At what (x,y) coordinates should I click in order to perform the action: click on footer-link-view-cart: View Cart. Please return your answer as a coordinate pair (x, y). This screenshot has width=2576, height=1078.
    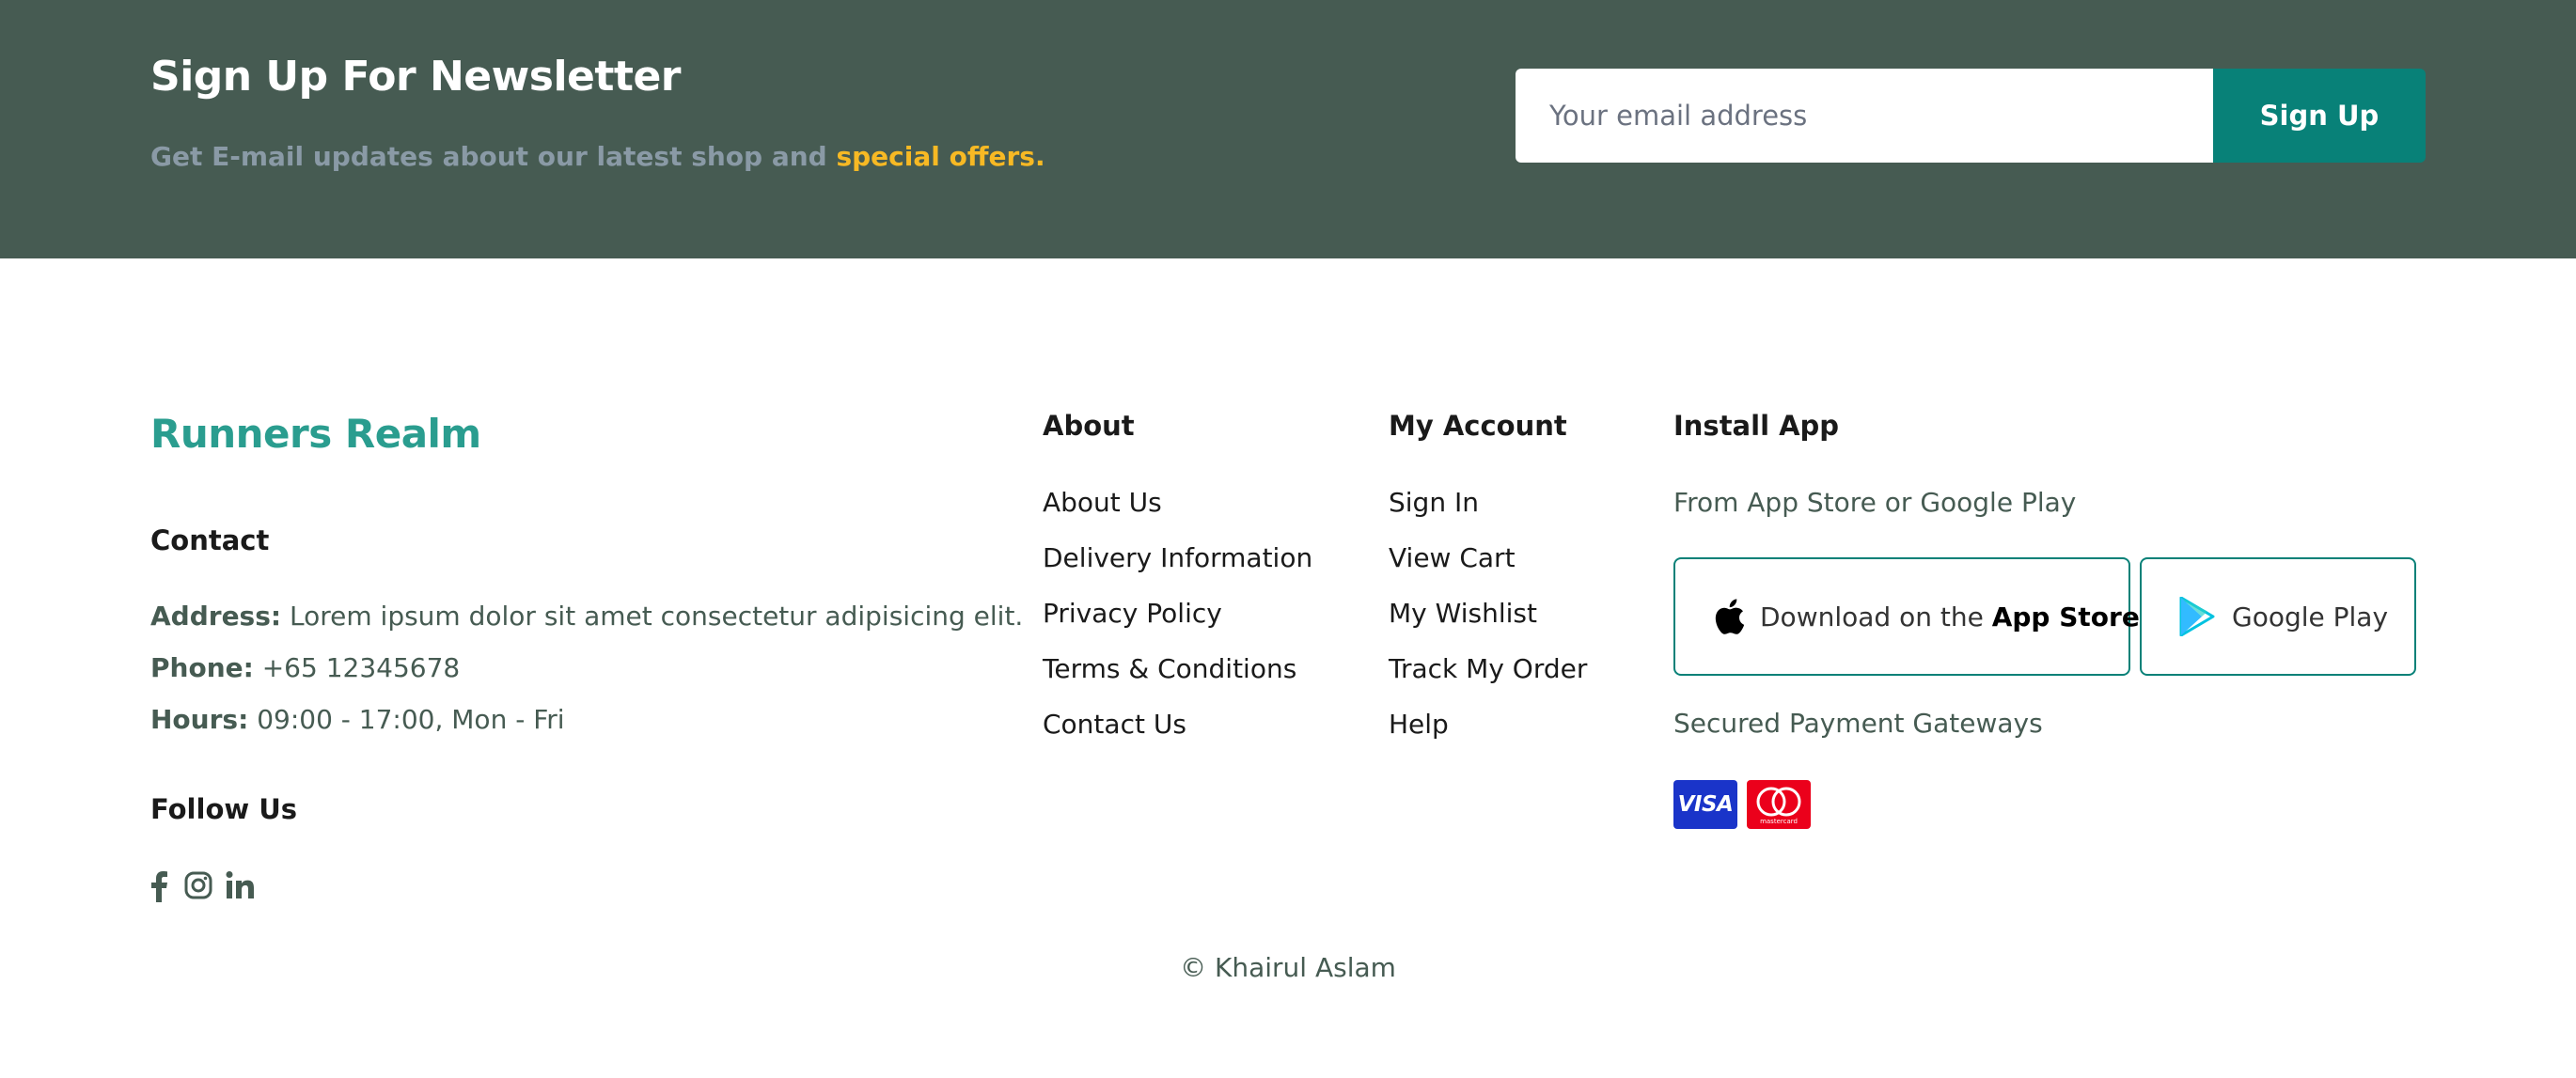
    Looking at the image, I should click on (1453, 558).